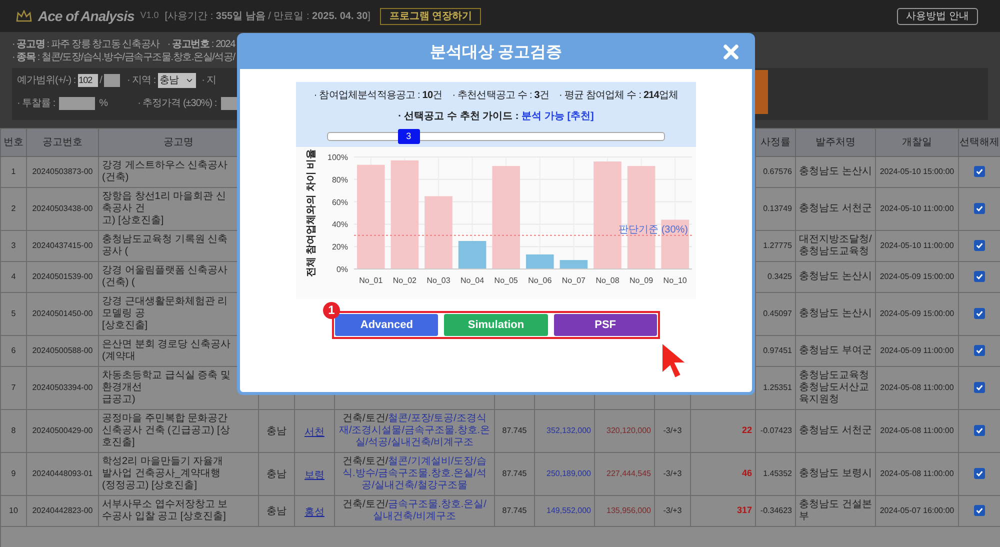  Describe the element at coordinates (937, 16) in the screenshot. I see `help-button: 사용방법 안내` at that location.